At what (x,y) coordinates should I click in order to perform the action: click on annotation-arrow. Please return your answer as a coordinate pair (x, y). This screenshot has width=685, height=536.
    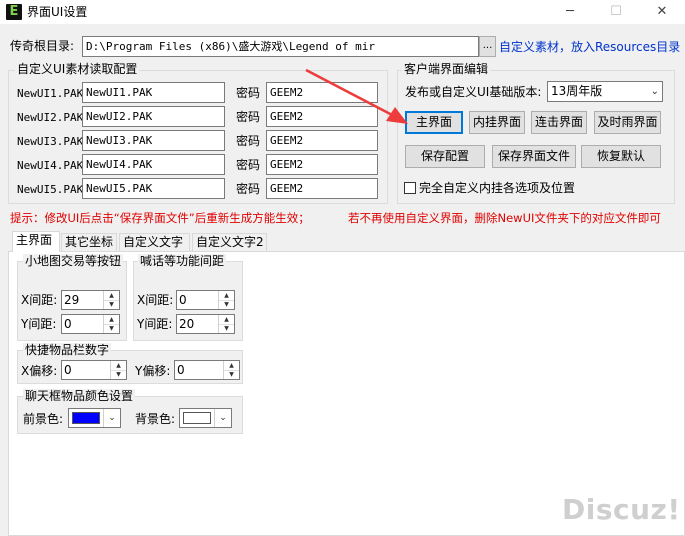
    Looking at the image, I should click on (356, 96).